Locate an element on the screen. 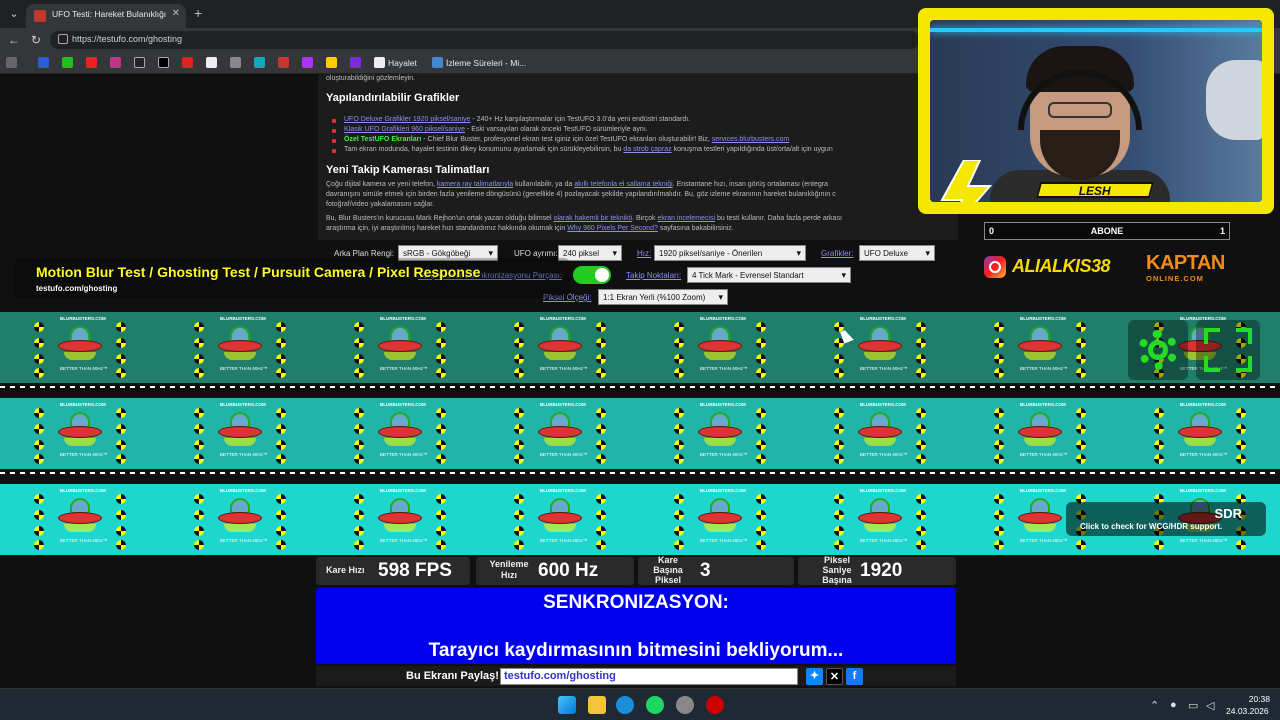  ufo-sprite: BLURBUSTERS.COM BETTER THAN 60Hz™ is located at coordinates (1040, 433).